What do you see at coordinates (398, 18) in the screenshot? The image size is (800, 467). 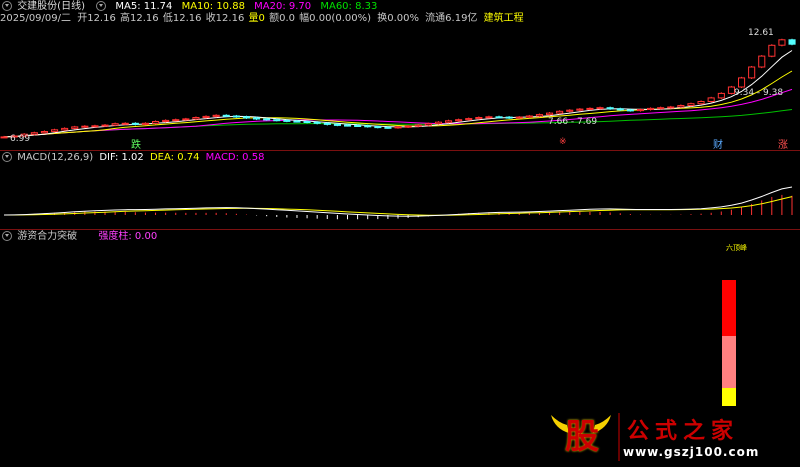 I see `quote-turnover: 换0.00%` at bounding box center [398, 18].